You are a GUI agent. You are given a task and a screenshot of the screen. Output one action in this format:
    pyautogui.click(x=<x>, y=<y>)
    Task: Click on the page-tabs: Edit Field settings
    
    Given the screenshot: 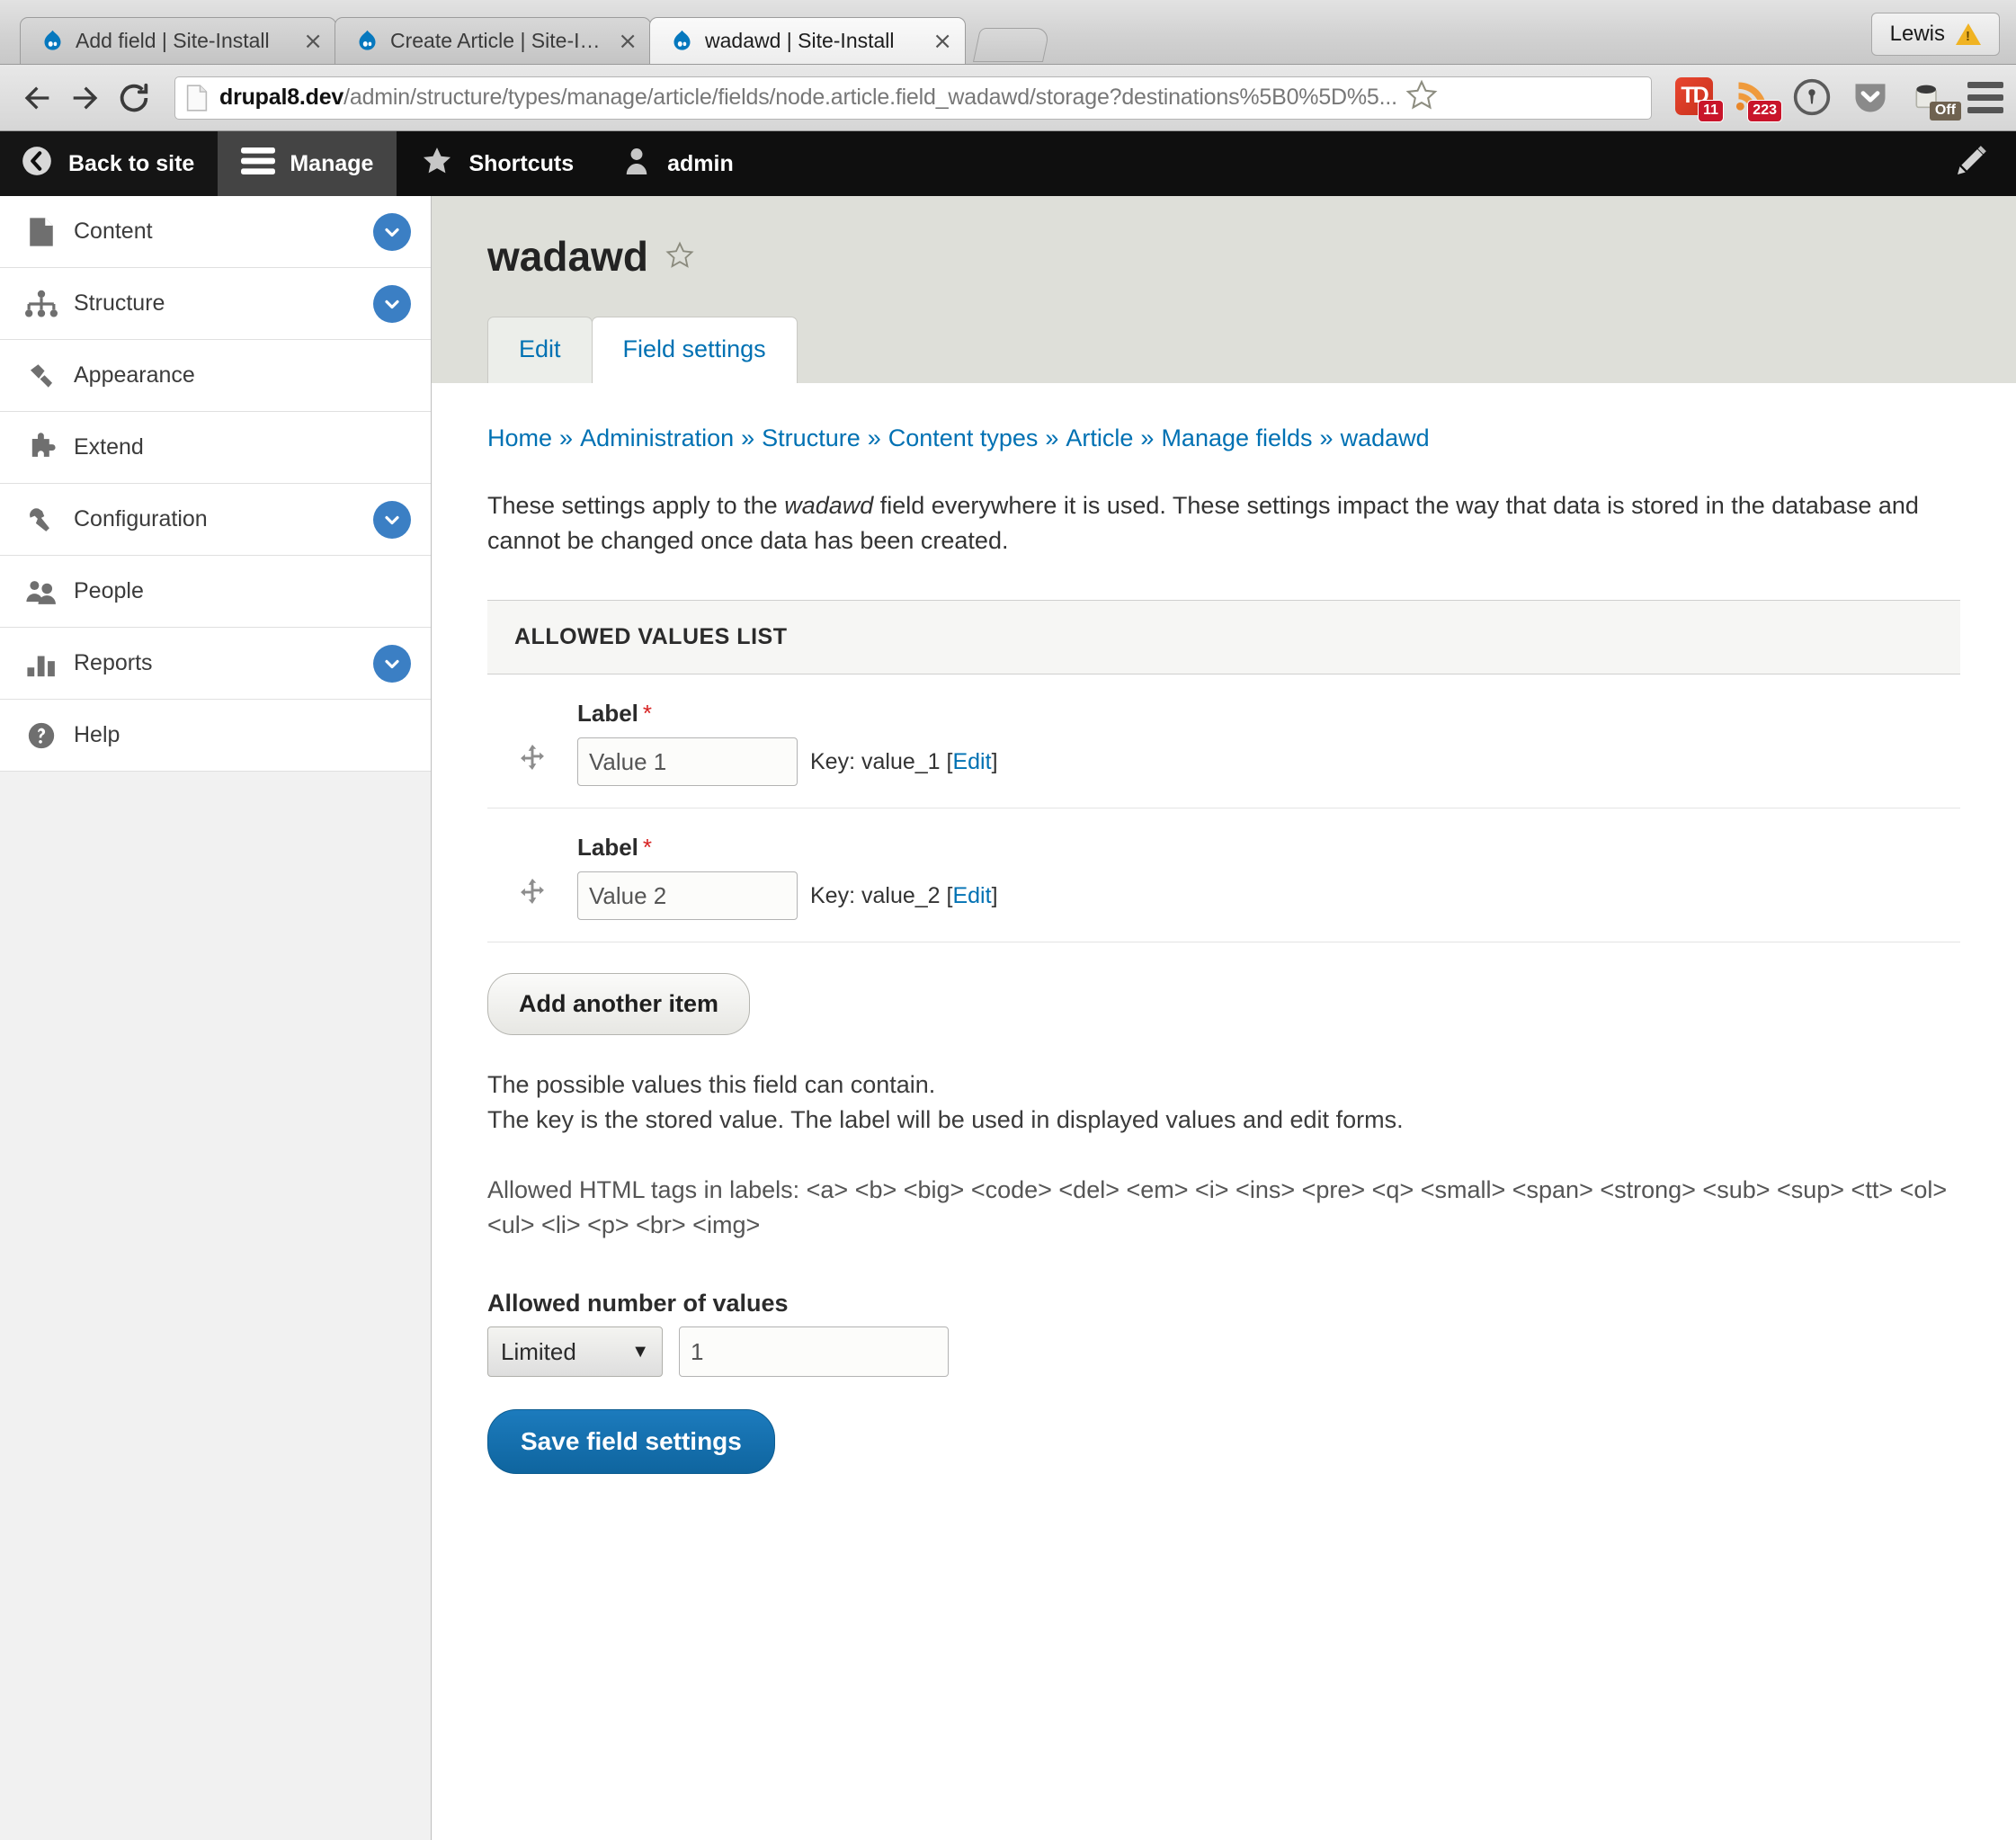 What is the action you would take?
    pyautogui.click(x=1251, y=350)
    